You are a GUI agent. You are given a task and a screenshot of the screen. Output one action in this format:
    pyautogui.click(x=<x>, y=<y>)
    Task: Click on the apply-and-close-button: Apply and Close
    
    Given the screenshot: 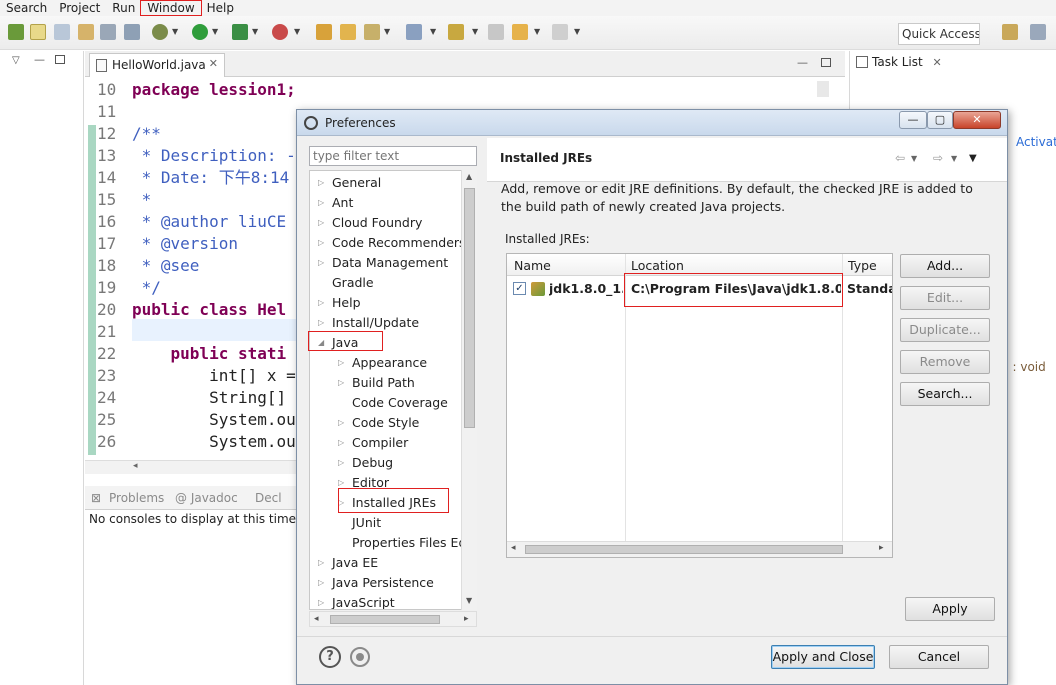 What is the action you would take?
    pyautogui.click(x=823, y=657)
    